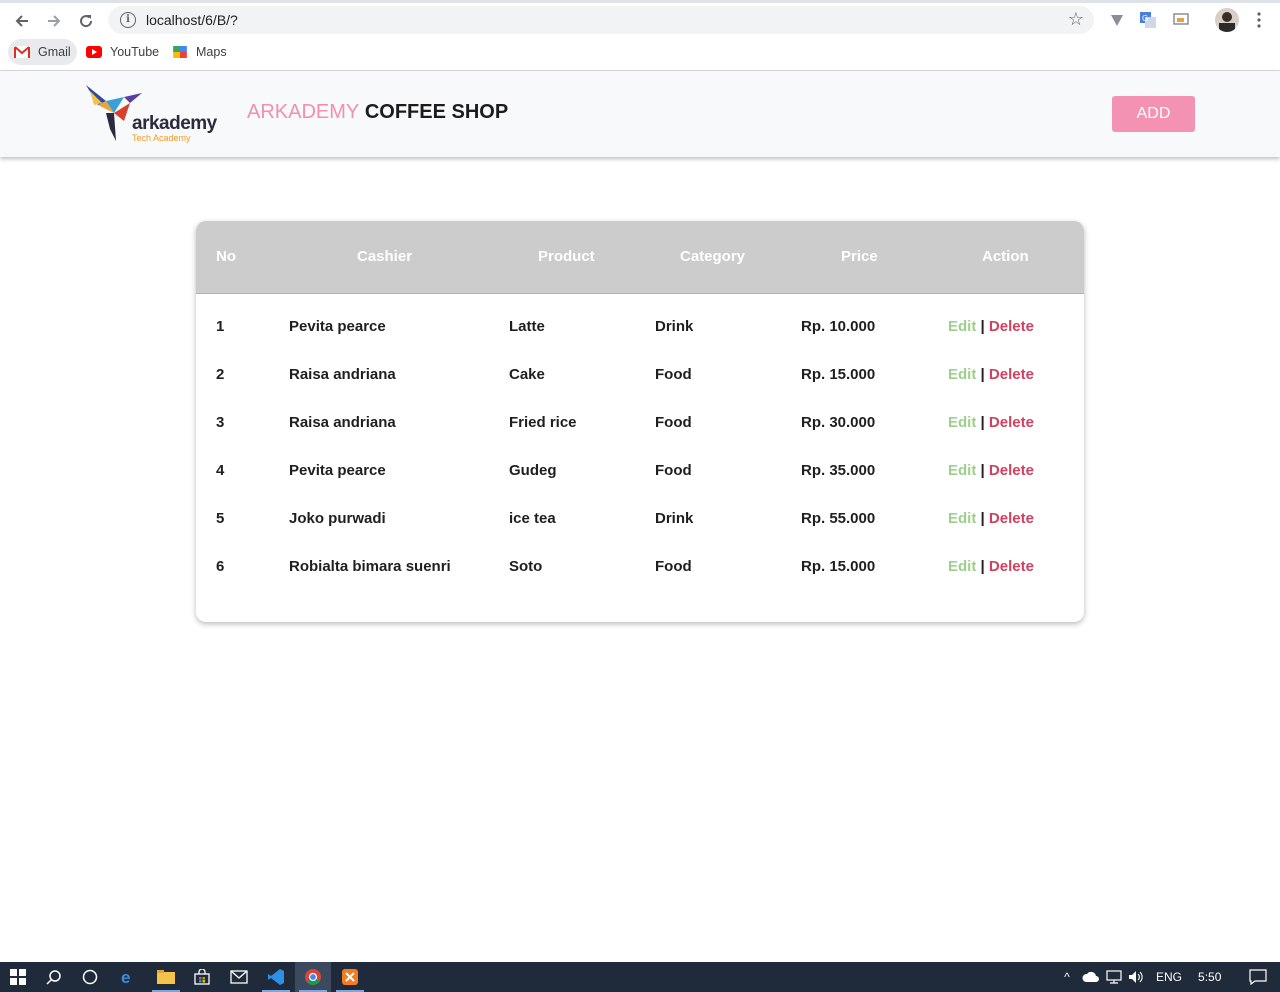 The image size is (1280, 992). I want to click on vscode-icon, so click(276, 977).